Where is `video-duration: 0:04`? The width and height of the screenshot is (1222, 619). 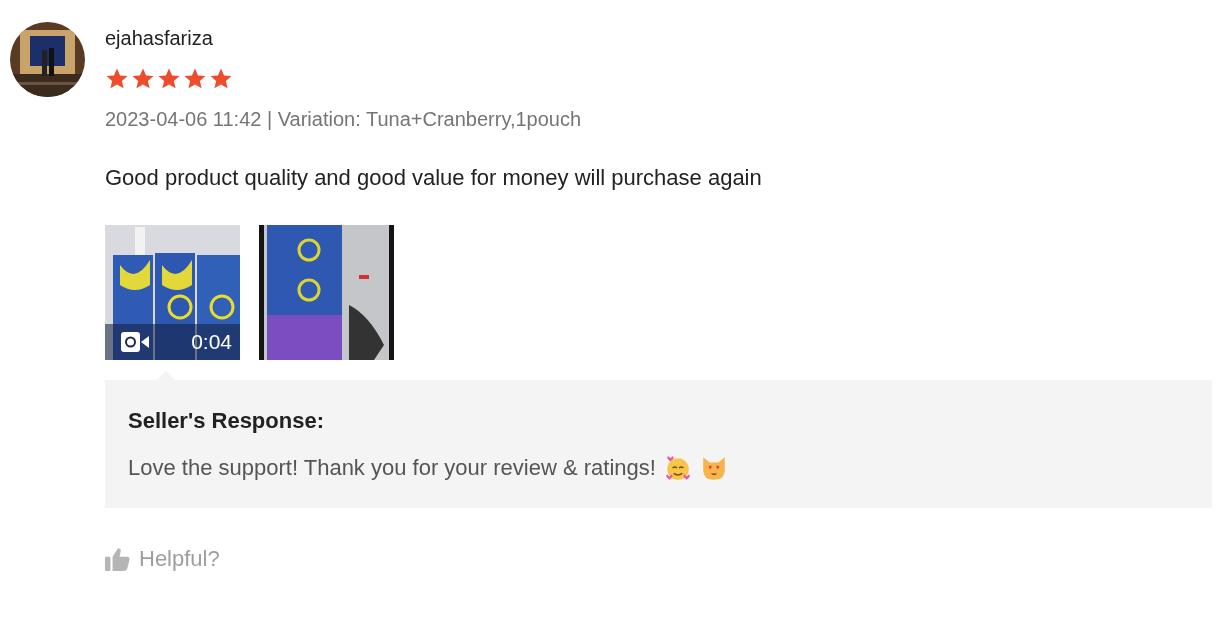
video-duration: 0:04 is located at coordinates (211, 342).